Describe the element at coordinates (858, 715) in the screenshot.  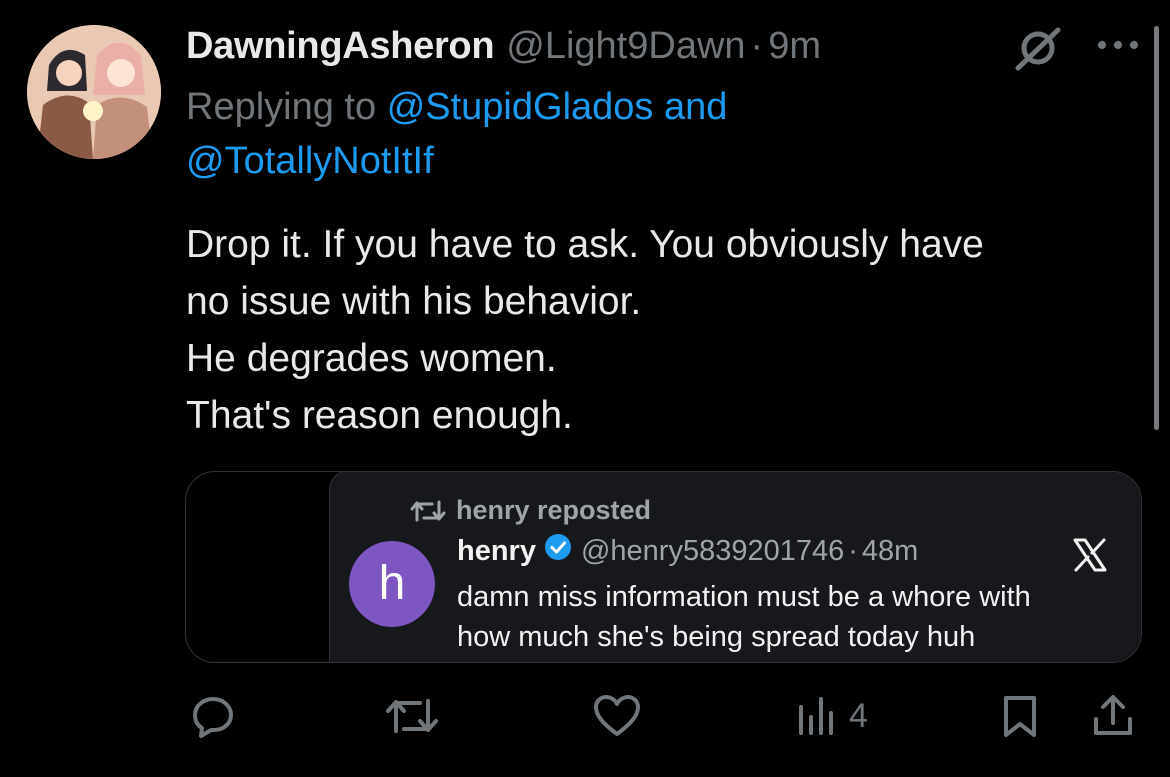
I see `views-count: 4` at that location.